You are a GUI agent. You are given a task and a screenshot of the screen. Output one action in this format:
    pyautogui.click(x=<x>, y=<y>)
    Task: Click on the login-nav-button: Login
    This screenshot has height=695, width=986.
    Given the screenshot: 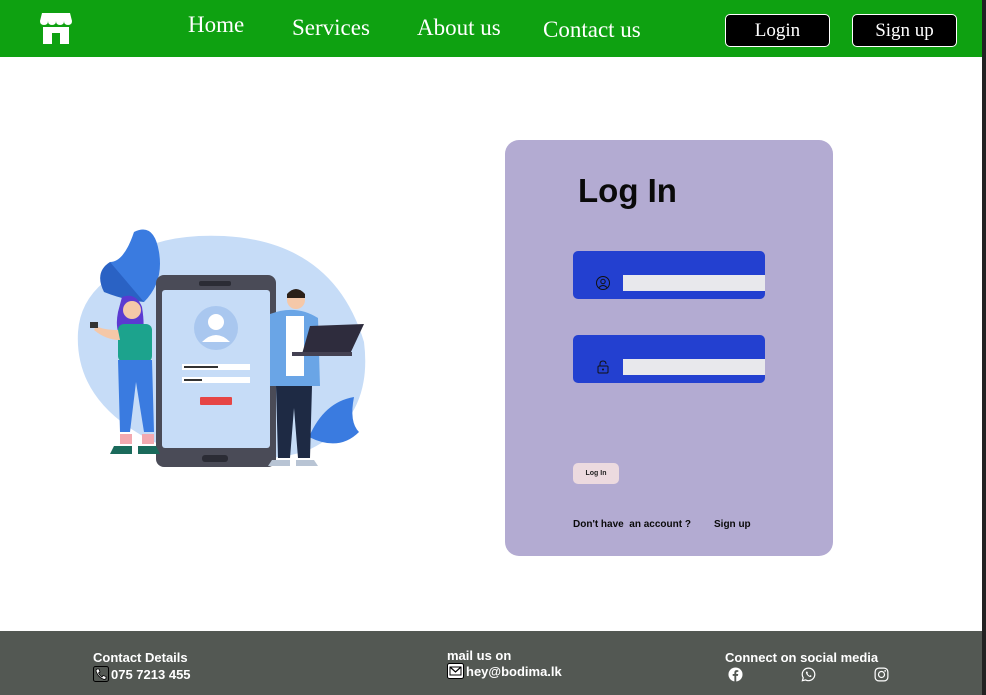 What is the action you would take?
    pyautogui.click(x=777, y=30)
    